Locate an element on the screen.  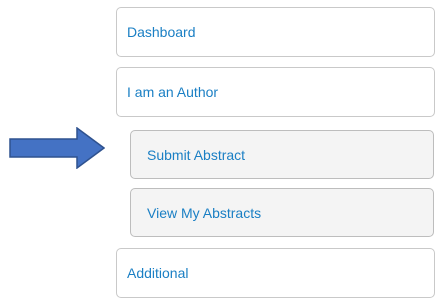
submenu-item-label: View My Abstracts is located at coordinates (204, 212).